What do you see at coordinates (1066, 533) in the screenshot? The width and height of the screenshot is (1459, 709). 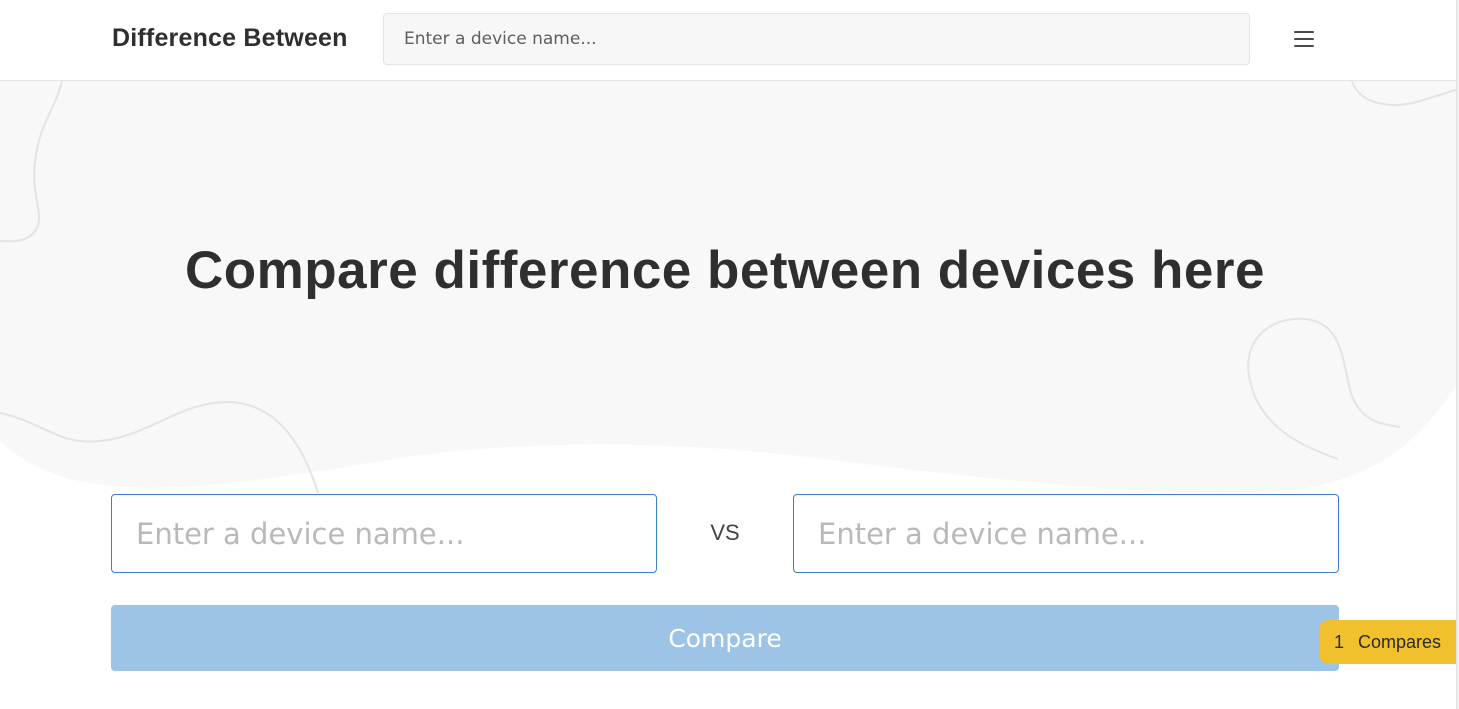 I see `device-input-right` at bounding box center [1066, 533].